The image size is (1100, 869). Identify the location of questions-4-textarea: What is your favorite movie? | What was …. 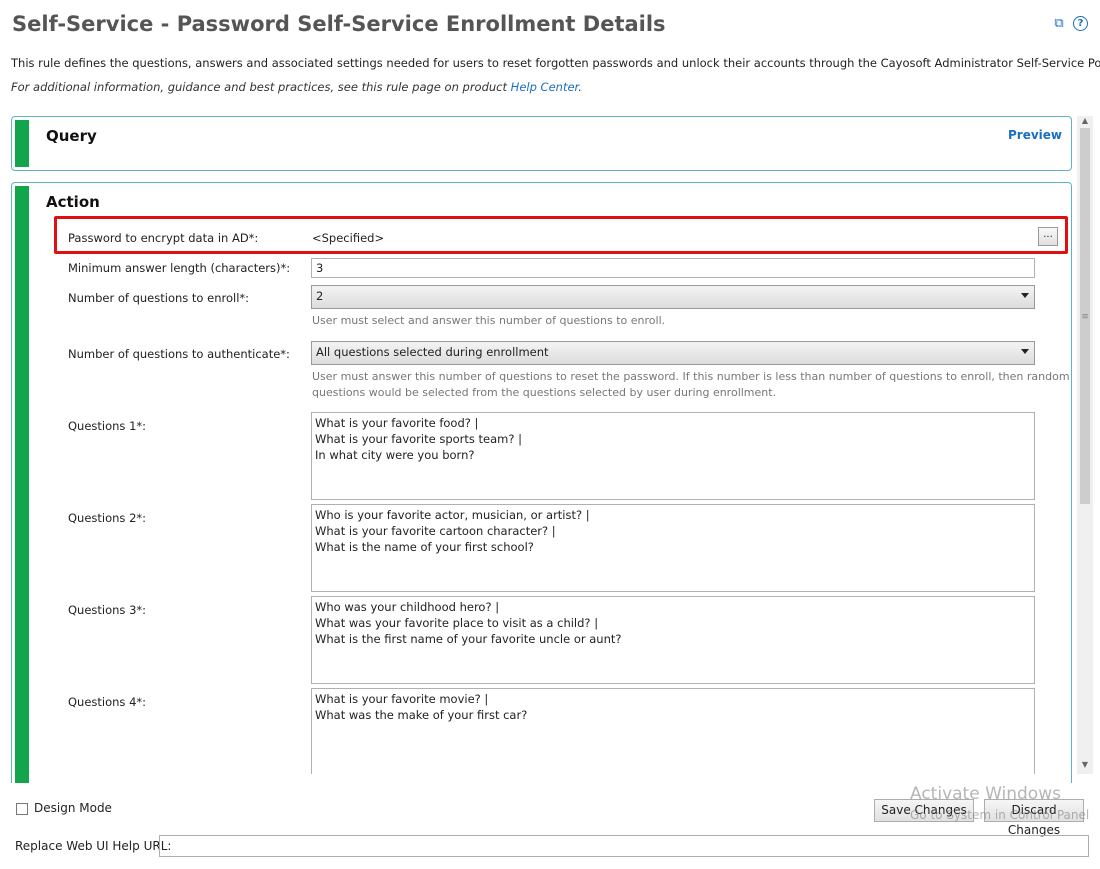
(673, 731).